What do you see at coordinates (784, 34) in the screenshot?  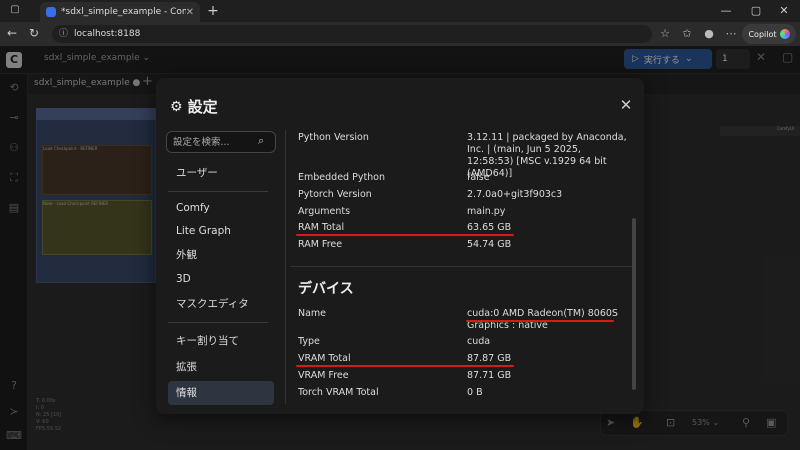 I see `copilot-icon` at bounding box center [784, 34].